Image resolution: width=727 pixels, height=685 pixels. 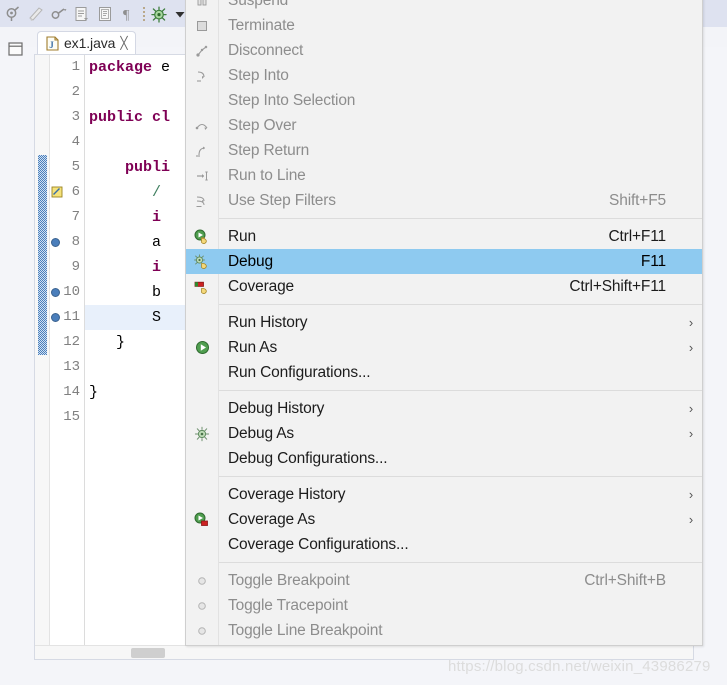 I want to click on menu-item-coverage: Coverage Ctrl+Shift+F11, so click(x=444, y=286).